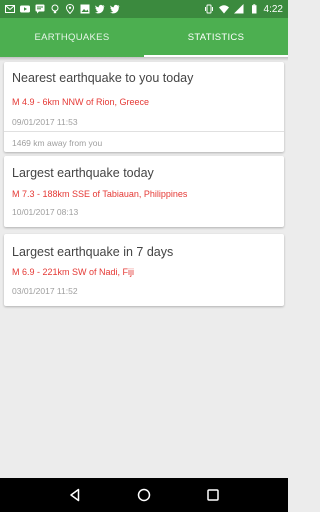 The width and height of the screenshot is (320, 512). I want to click on card-distance: 1469 km away from you, so click(57, 143).